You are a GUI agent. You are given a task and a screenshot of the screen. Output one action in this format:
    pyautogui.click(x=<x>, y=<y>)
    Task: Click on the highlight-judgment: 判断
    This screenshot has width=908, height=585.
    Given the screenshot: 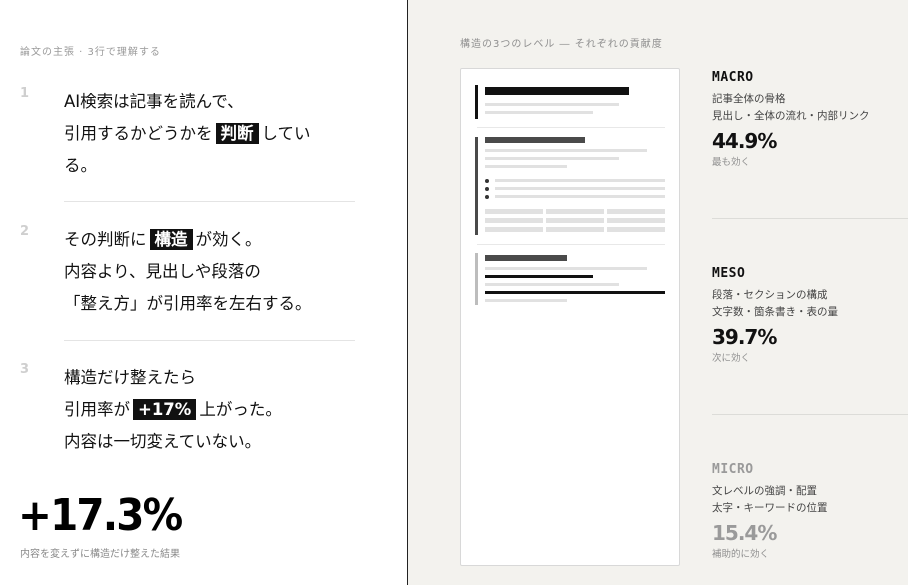 What is the action you would take?
    pyautogui.click(x=237, y=133)
    